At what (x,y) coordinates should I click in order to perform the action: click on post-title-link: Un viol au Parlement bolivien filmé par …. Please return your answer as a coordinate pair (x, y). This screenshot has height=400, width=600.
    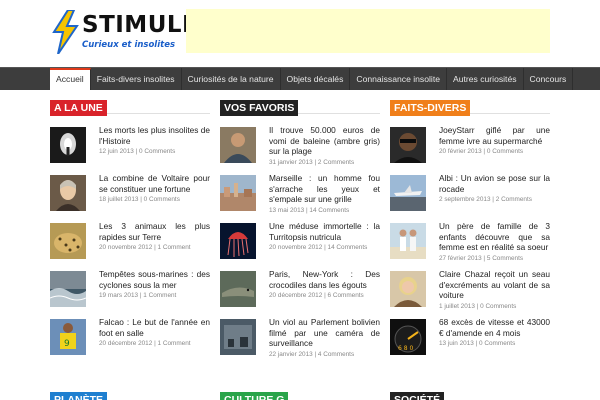
    Looking at the image, I should click on (324, 332).